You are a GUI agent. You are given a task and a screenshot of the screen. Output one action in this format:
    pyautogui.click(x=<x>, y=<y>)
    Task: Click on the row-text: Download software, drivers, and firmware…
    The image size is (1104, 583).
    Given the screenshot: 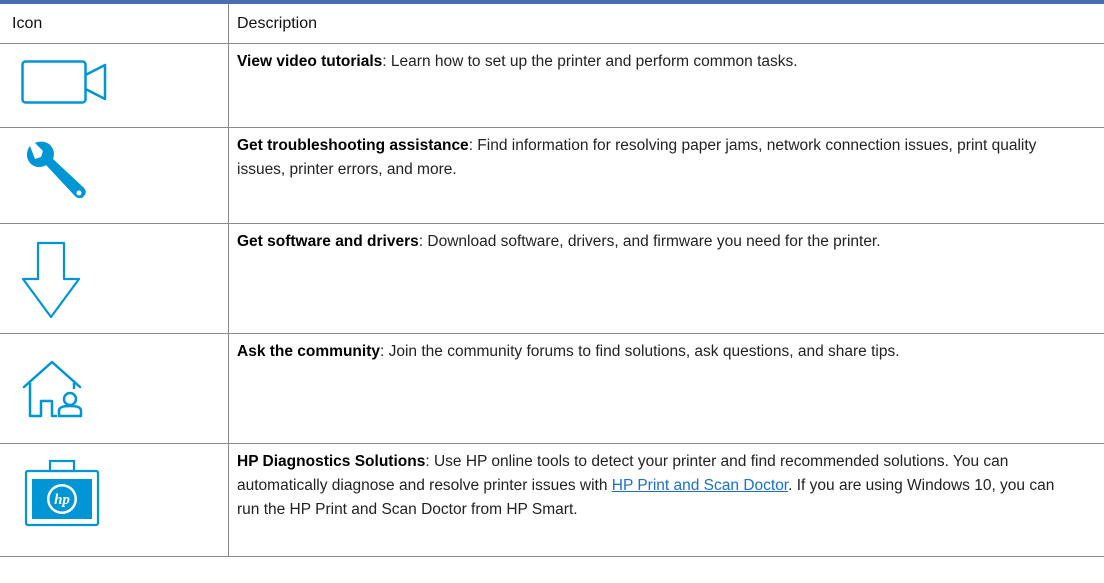 What is the action you would take?
    pyautogui.click(x=652, y=241)
    